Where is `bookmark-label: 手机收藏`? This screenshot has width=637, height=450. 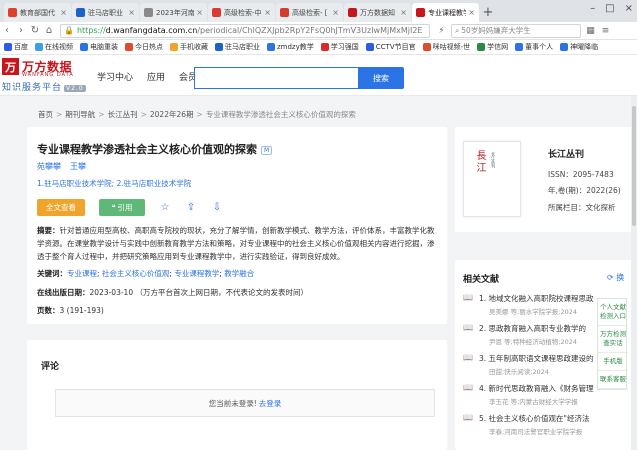
bookmark-label: 手机收藏 is located at coordinates (194, 47).